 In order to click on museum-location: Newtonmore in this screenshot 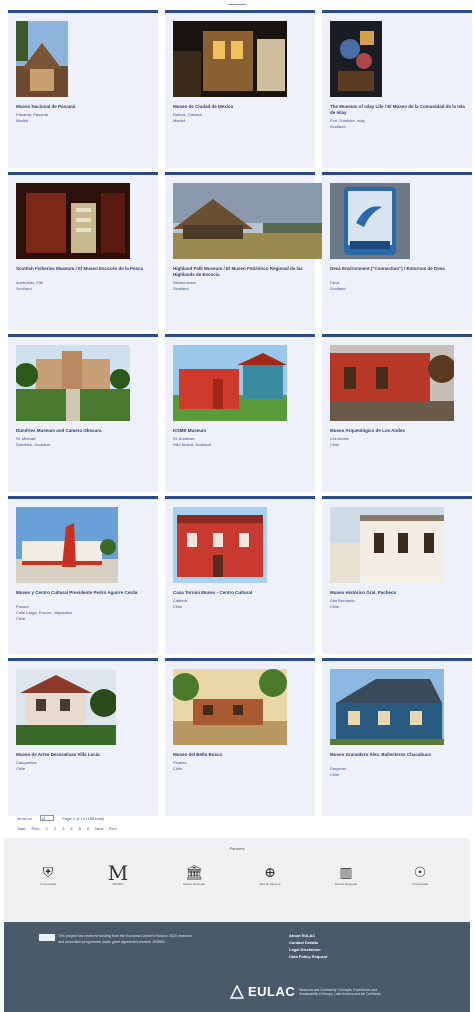, I will do `click(184, 282)`.